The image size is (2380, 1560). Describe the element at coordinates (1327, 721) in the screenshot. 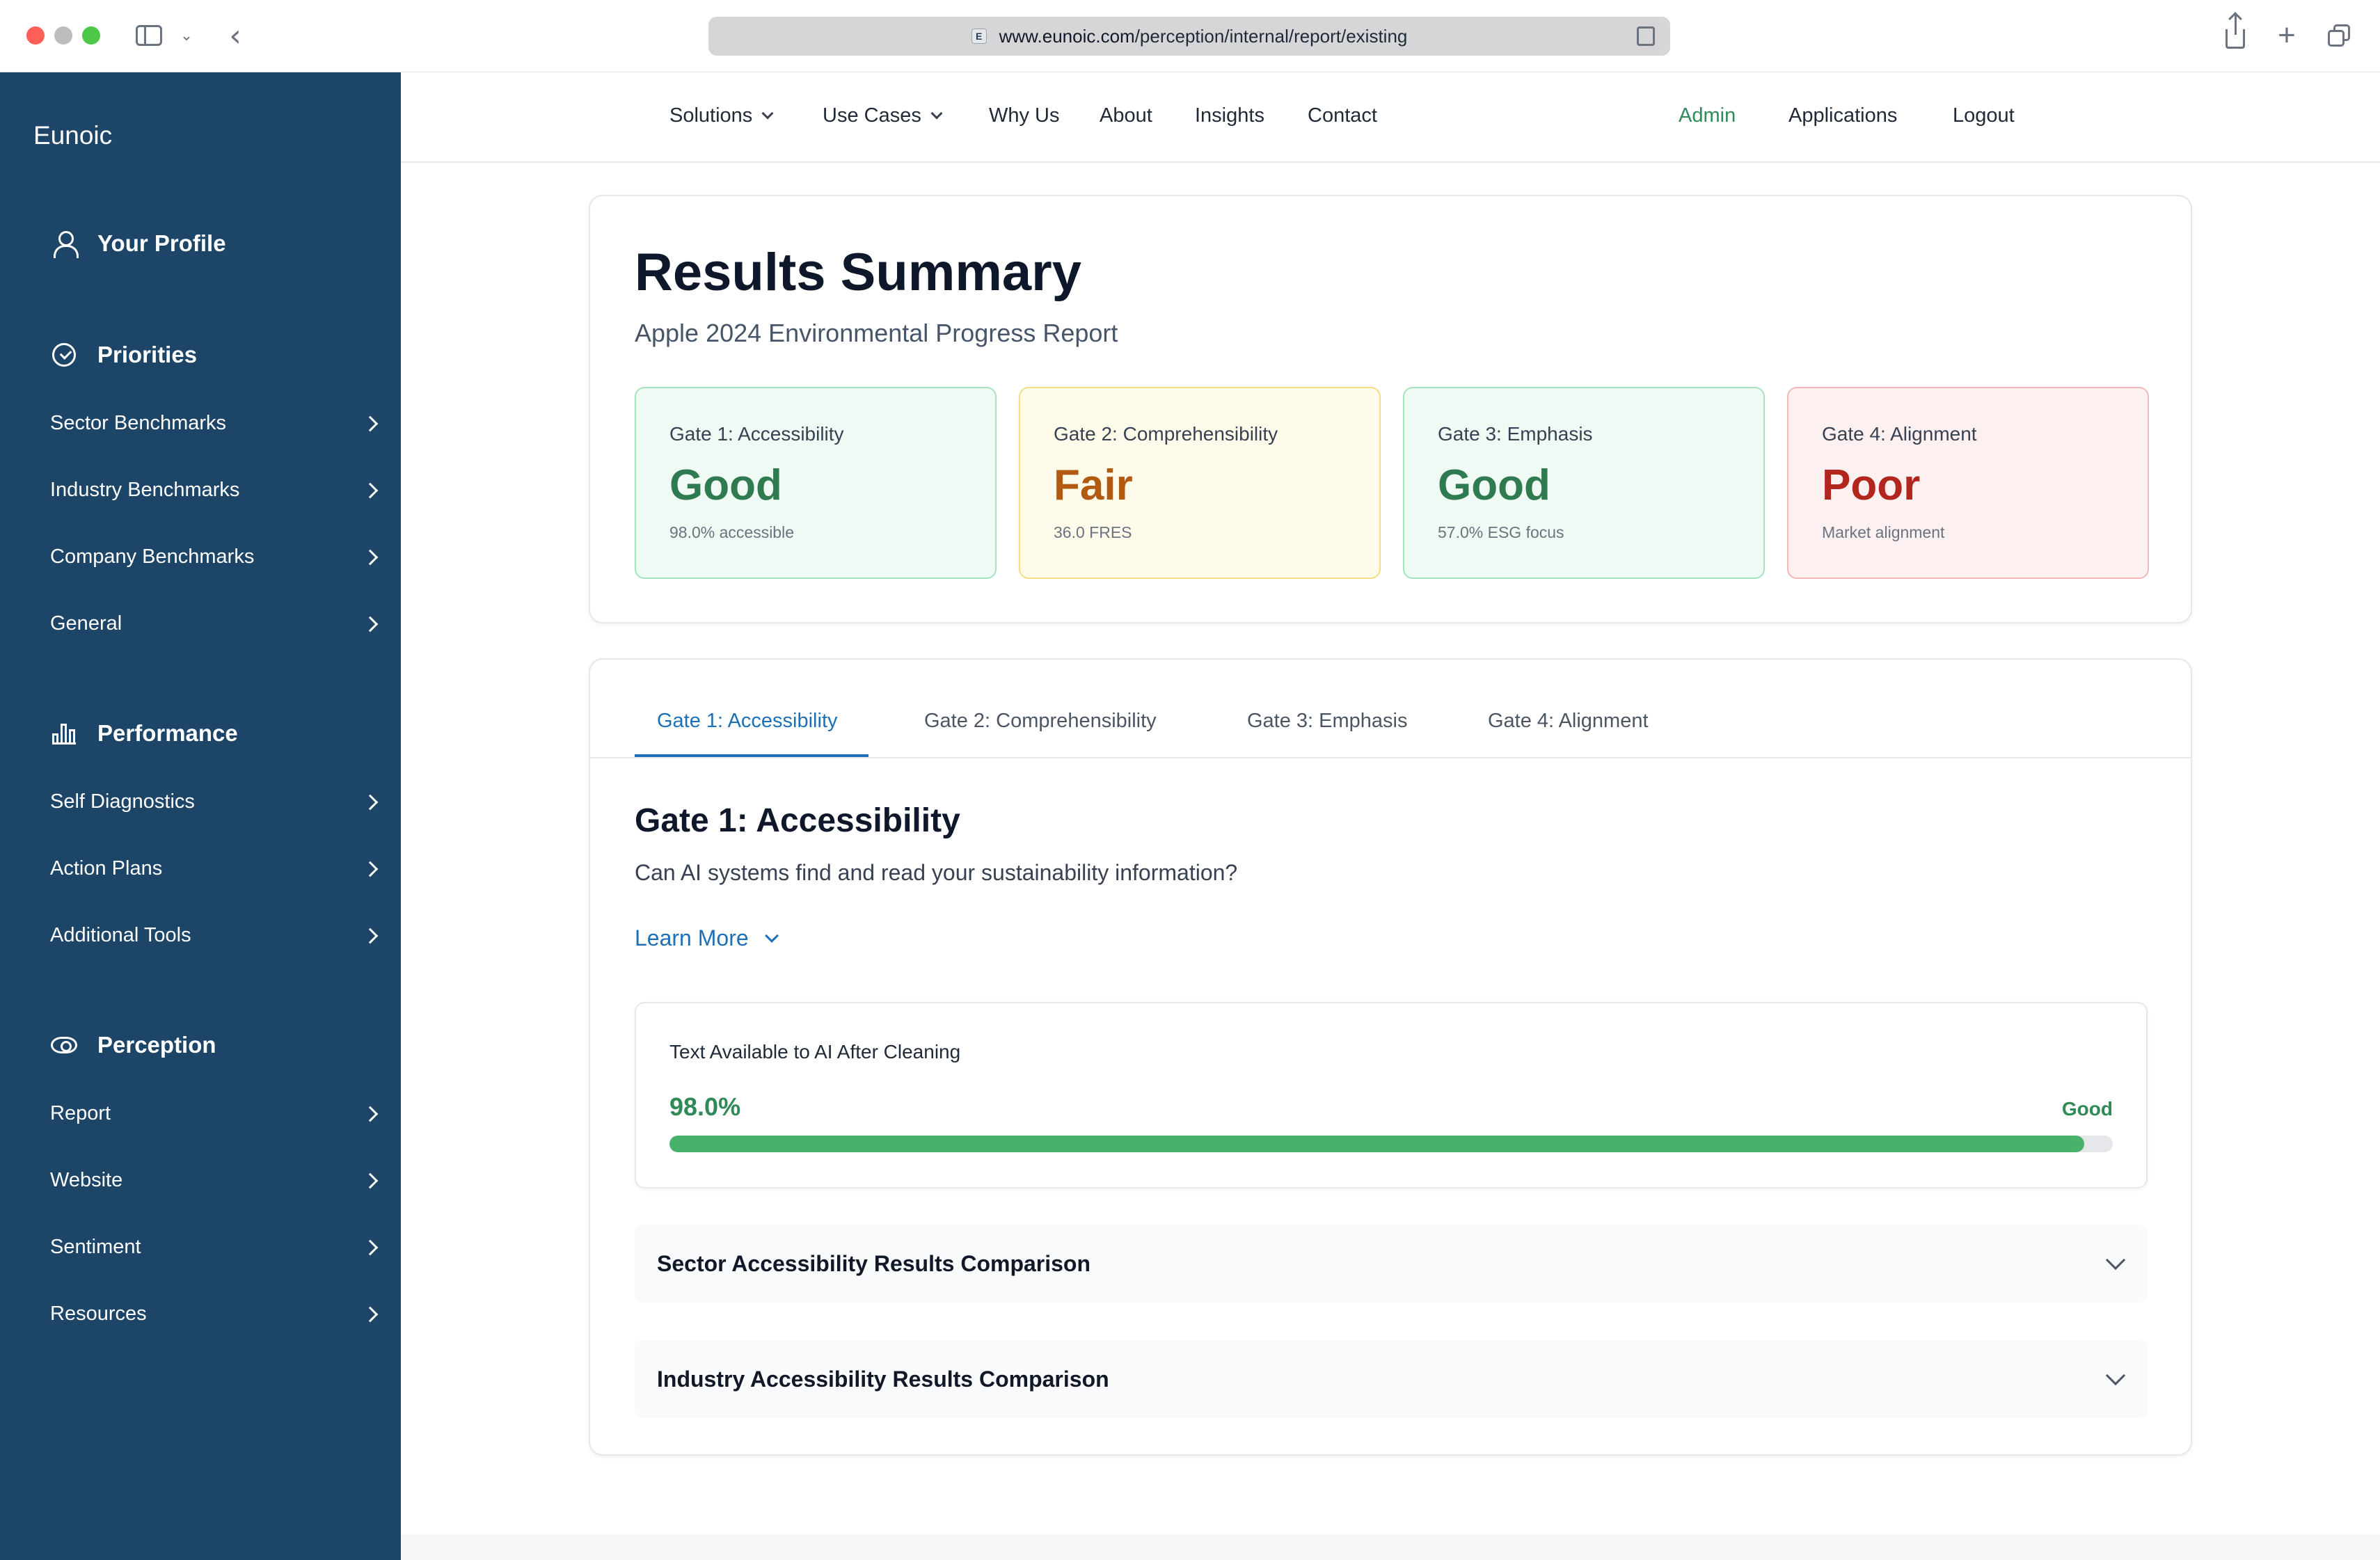

I see `tab-gate-3-emphasis: Gate 3: Emphasis` at that location.